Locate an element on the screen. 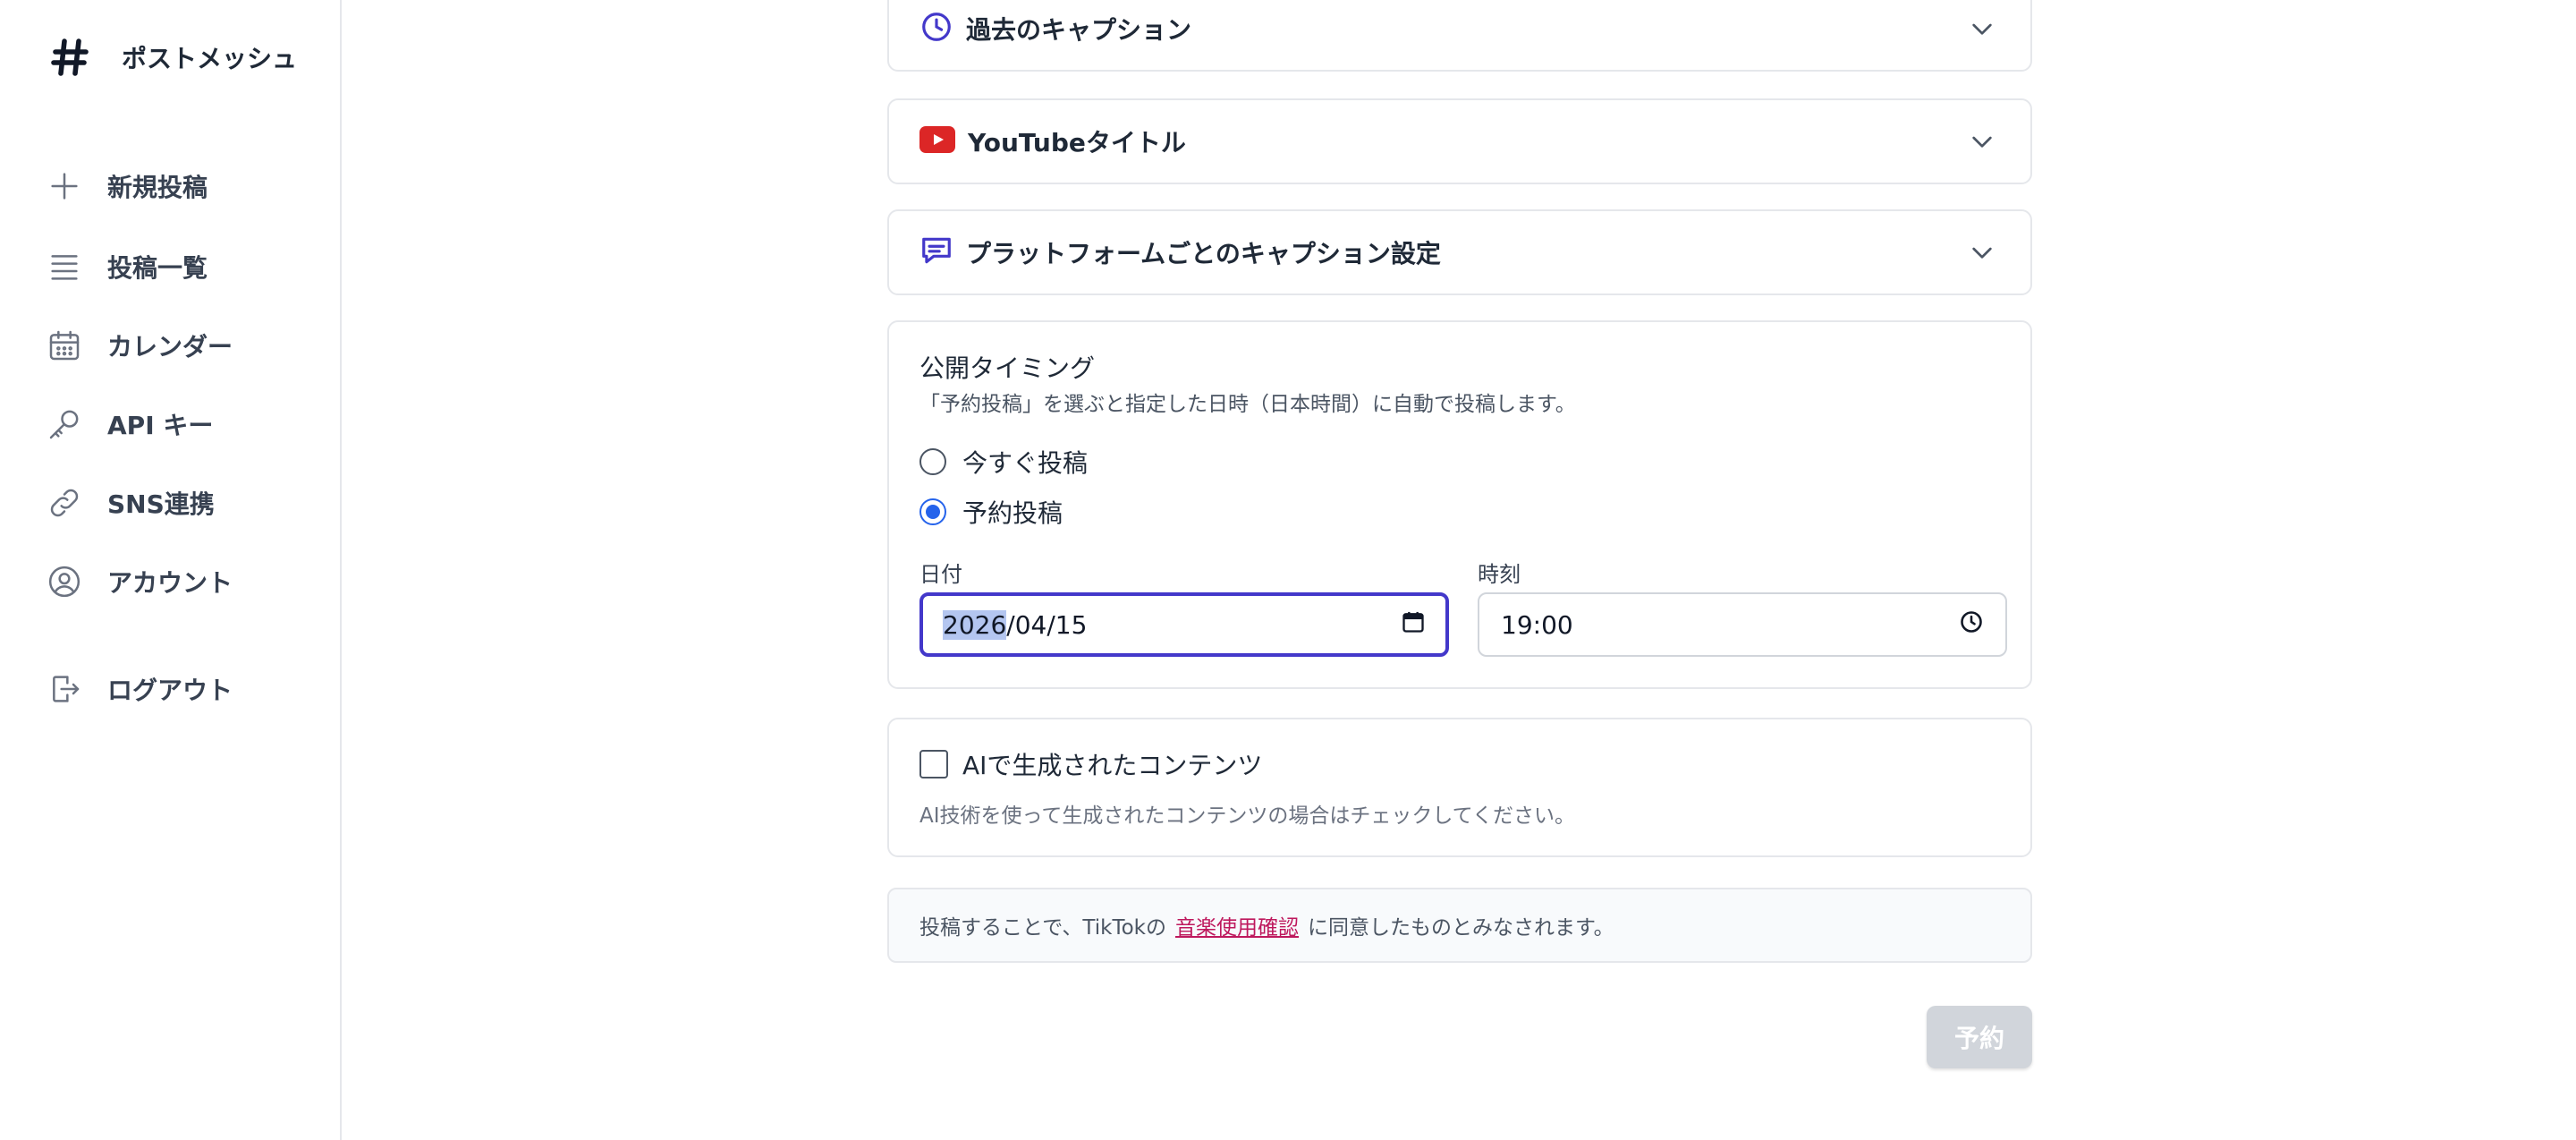  tiktok-music-notice: 投稿することで、TikTokの 音楽使用確認 に同意したものとみなされます。 is located at coordinates (1459, 925).